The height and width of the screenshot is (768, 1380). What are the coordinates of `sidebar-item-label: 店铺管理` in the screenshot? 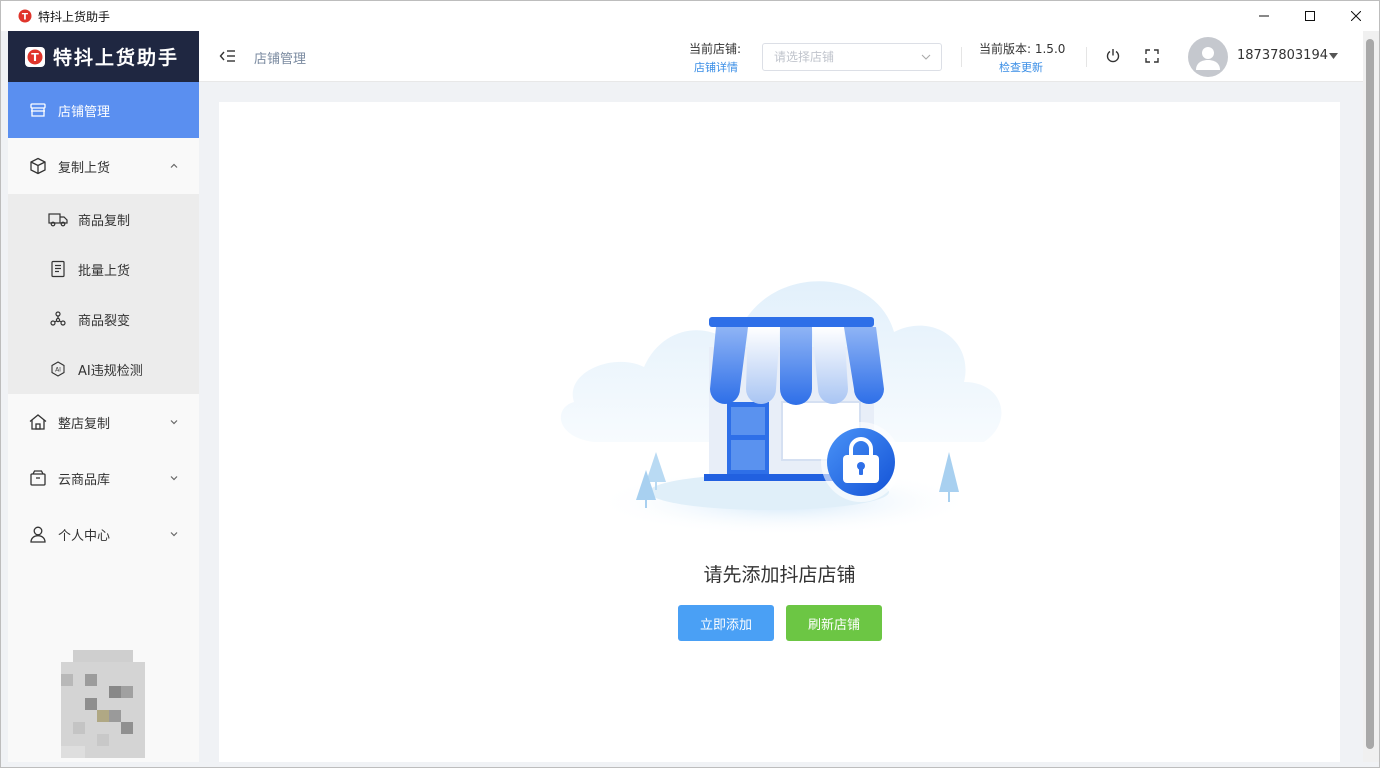 It's located at (84, 112).